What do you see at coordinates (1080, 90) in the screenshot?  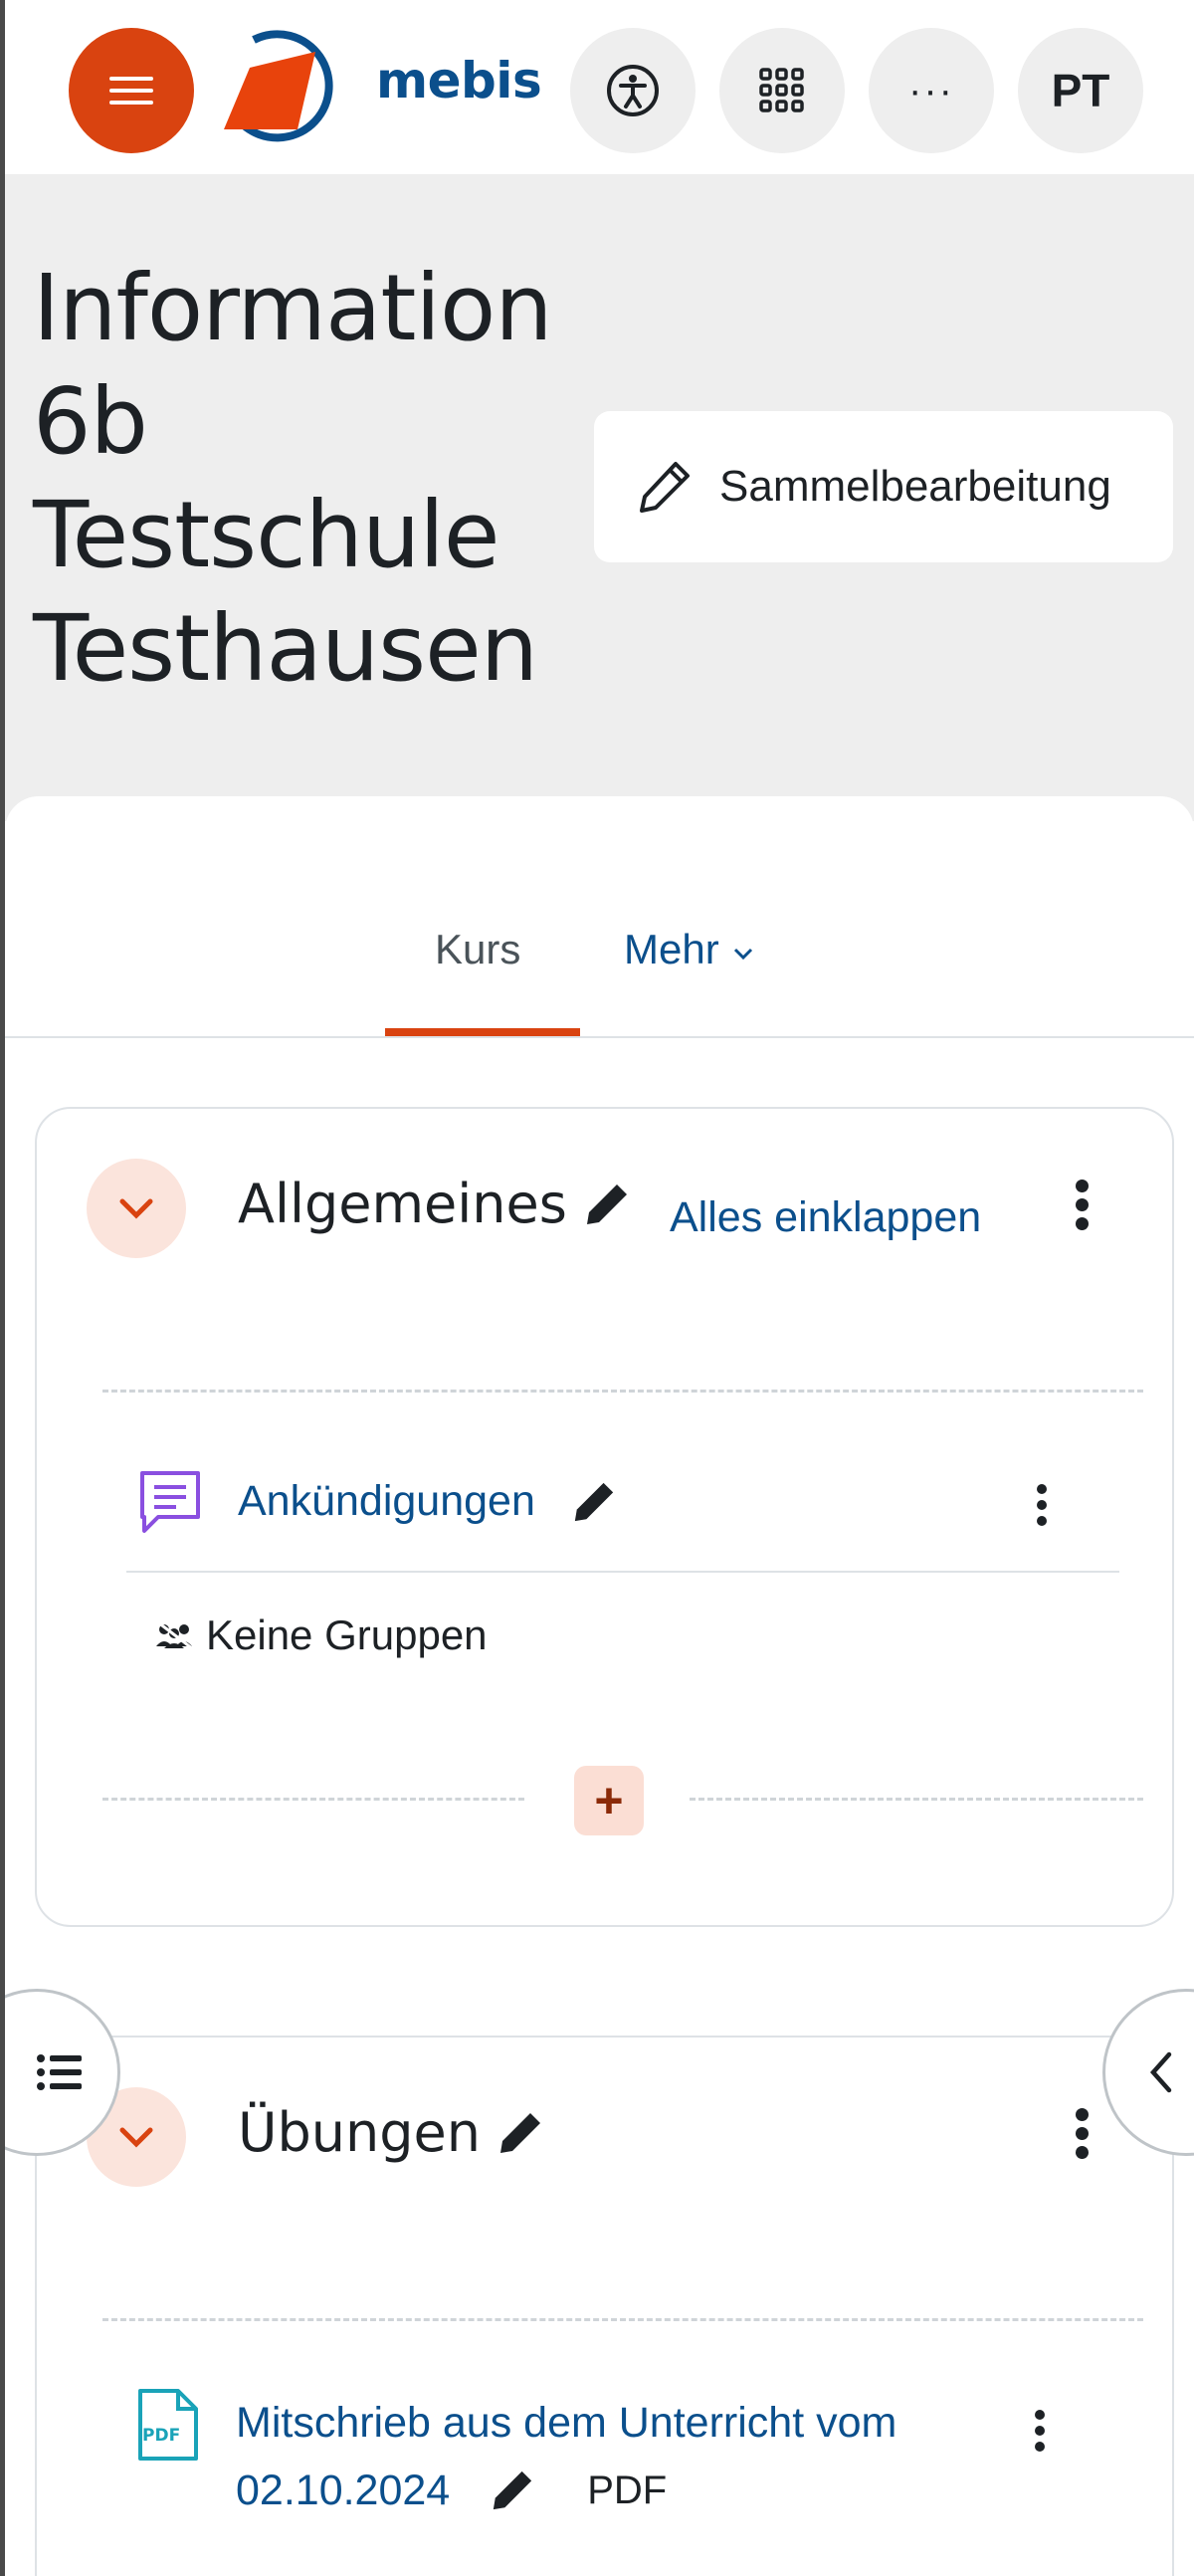 I see `user-avatar: PT` at bounding box center [1080, 90].